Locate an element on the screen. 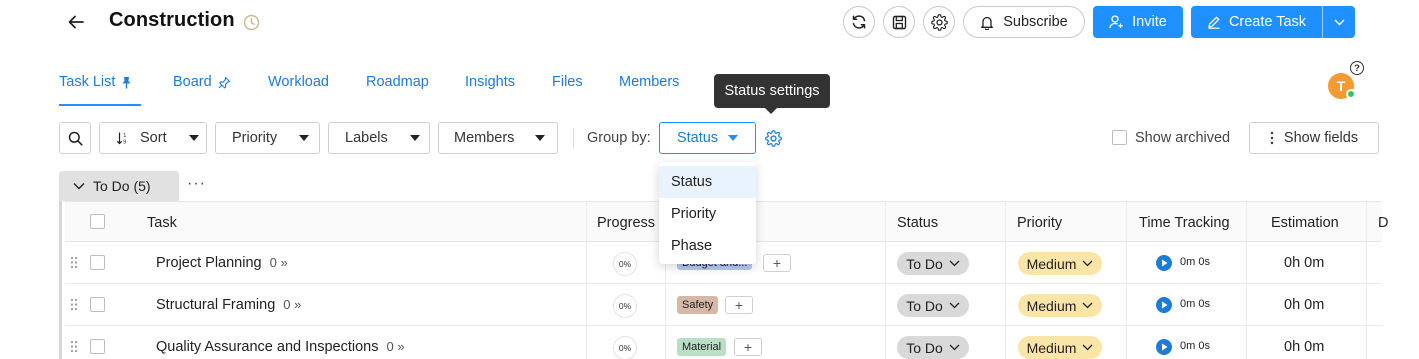 The height and width of the screenshot is (359, 1419). pin-filled-icon is located at coordinates (126, 82).